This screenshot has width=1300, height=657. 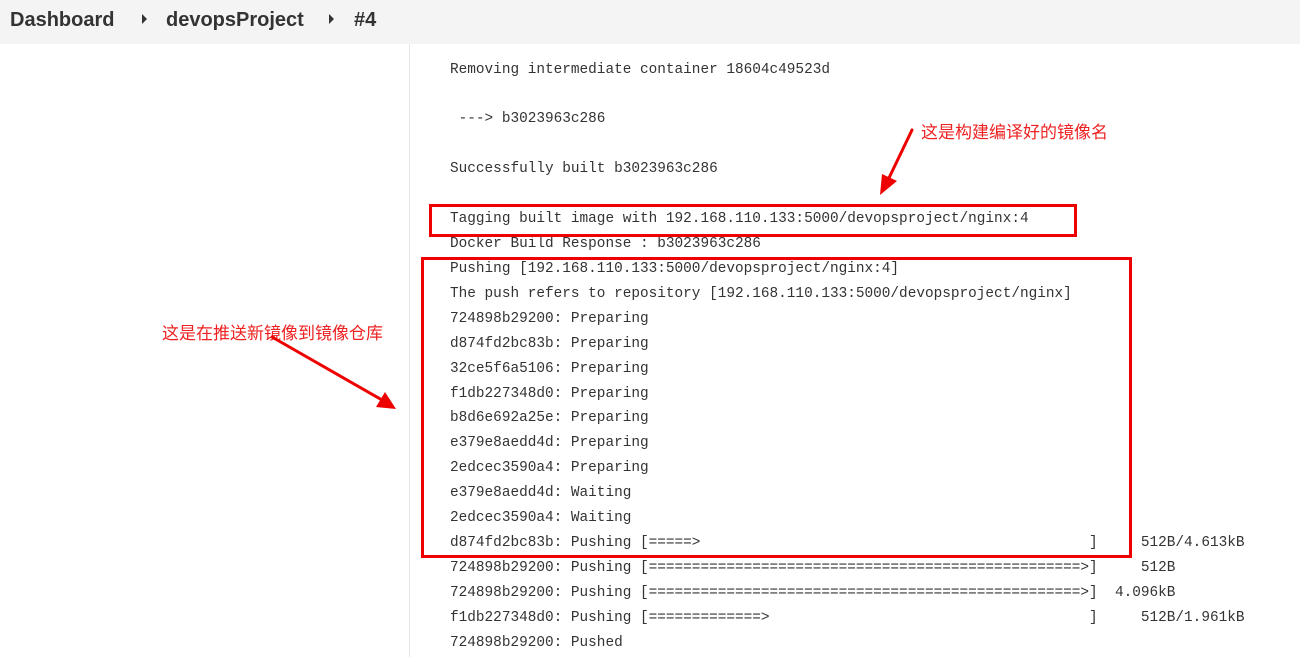 I want to click on arrow-to-tagging-icon, so click(x=897, y=161).